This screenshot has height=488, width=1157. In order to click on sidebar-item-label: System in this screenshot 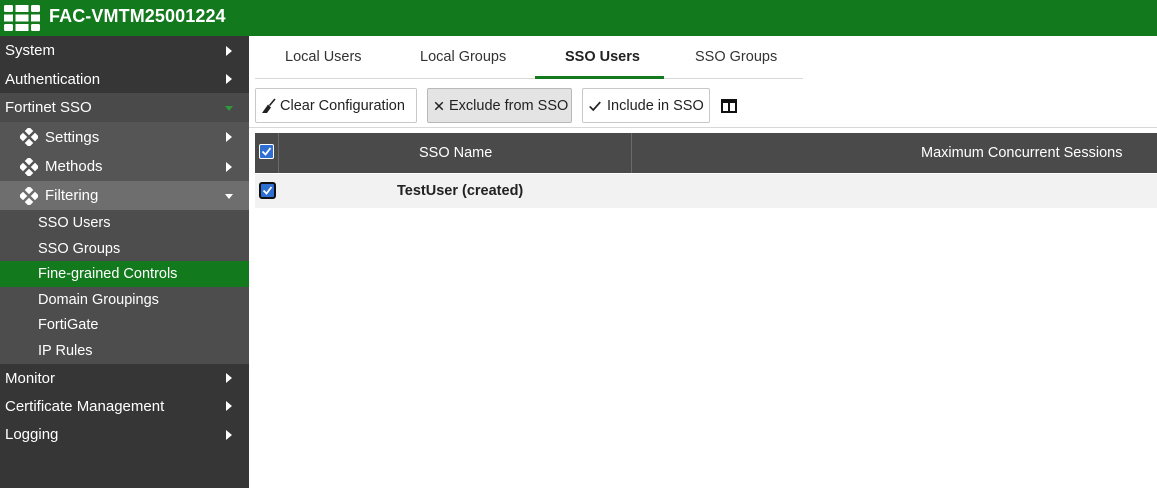, I will do `click(30, 50)`.